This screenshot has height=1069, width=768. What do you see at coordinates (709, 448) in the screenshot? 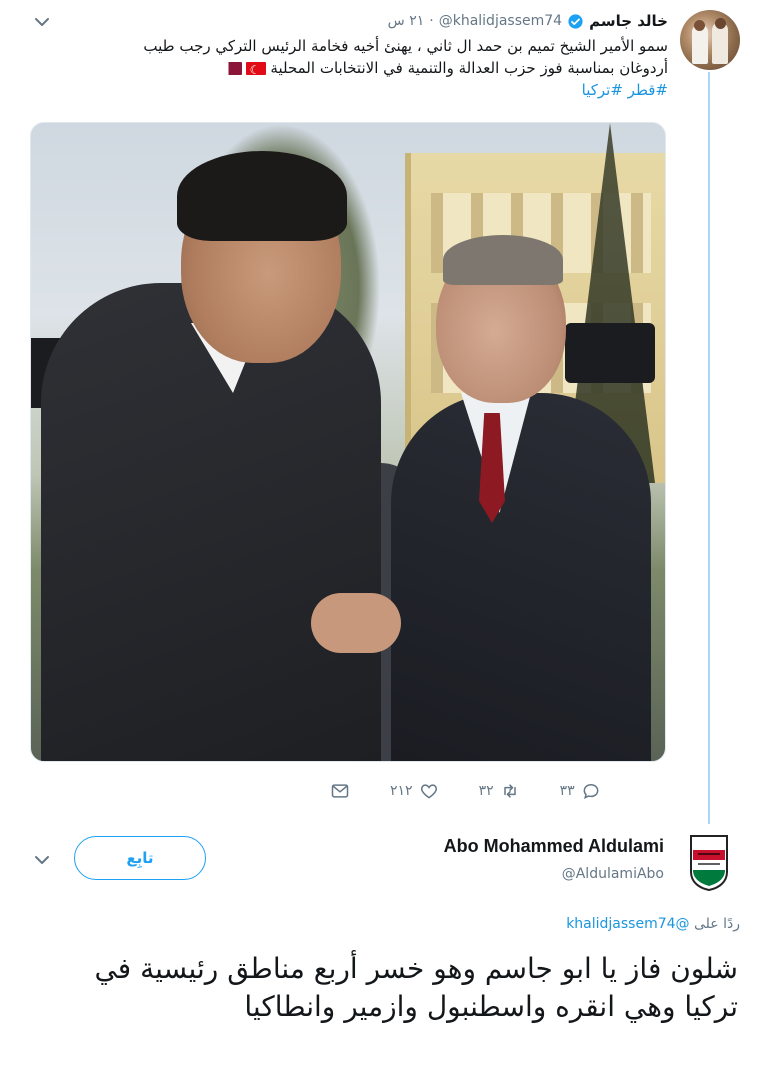
I see `thread-connector-line` at bounding box center [709, 448].